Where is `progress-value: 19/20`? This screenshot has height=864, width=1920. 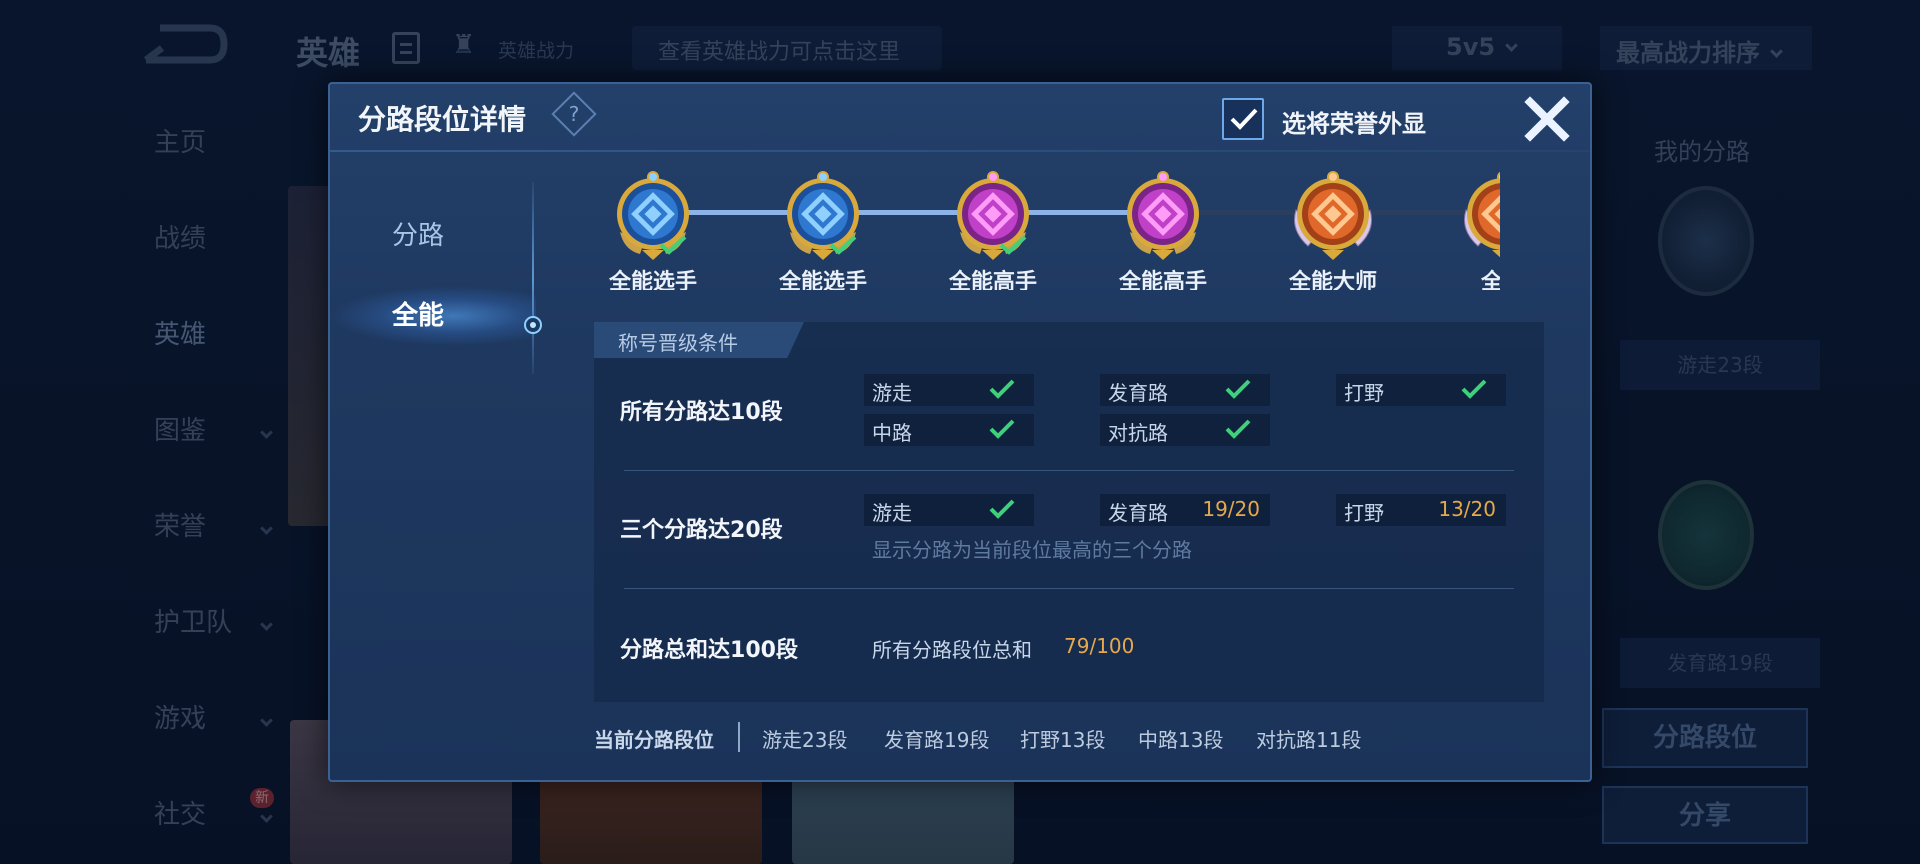
progress-value: 19/20 is located at coordinates (1231, 509).